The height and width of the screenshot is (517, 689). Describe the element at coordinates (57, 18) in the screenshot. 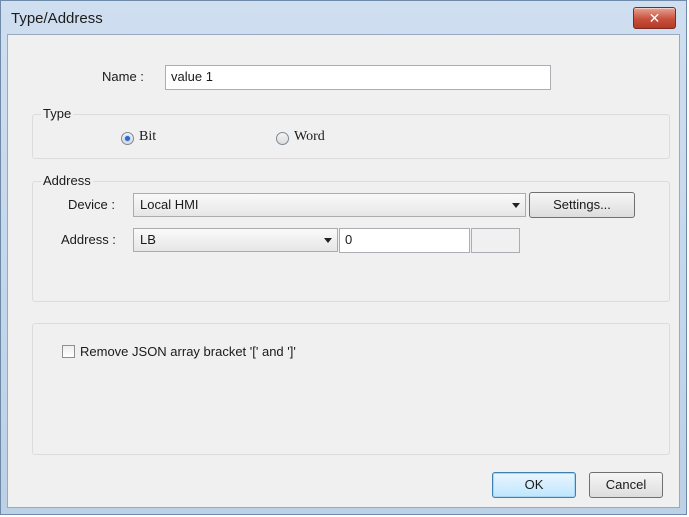

I see `dialog-title: Type/Address` at that location.